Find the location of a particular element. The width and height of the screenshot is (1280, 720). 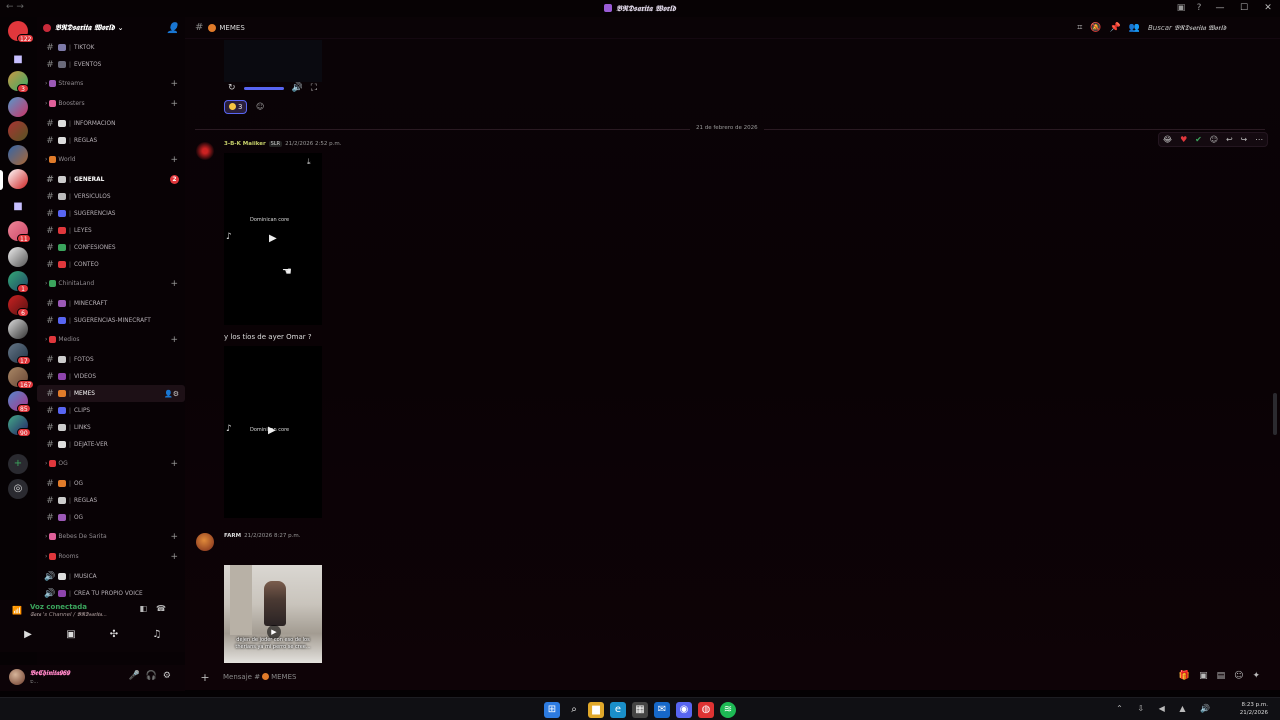

category-header: › Rooms + is located at coordinates (111, 556).